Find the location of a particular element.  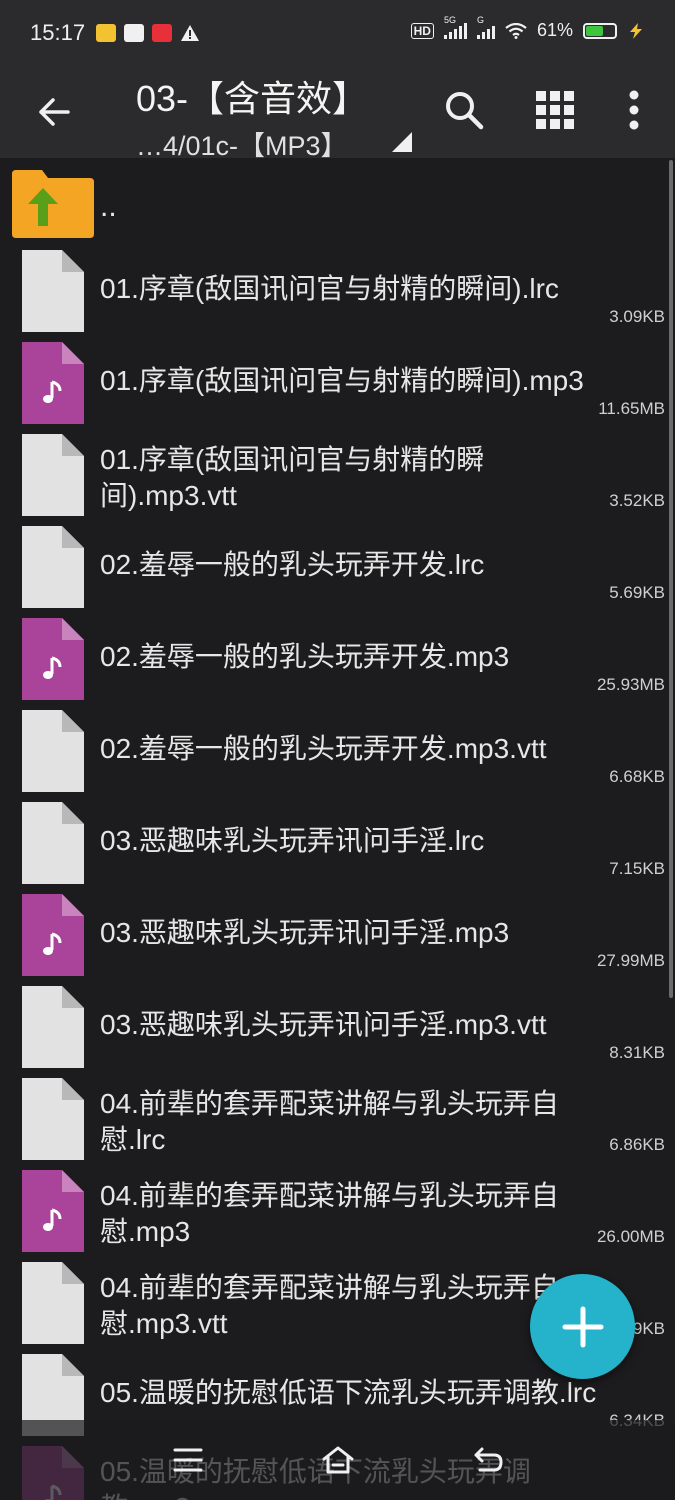

file-row: 04.前辈的套弄配菜讲解与乳头玩弄自慰.mp3 26.00MB is located at coordinates (337, 1212).